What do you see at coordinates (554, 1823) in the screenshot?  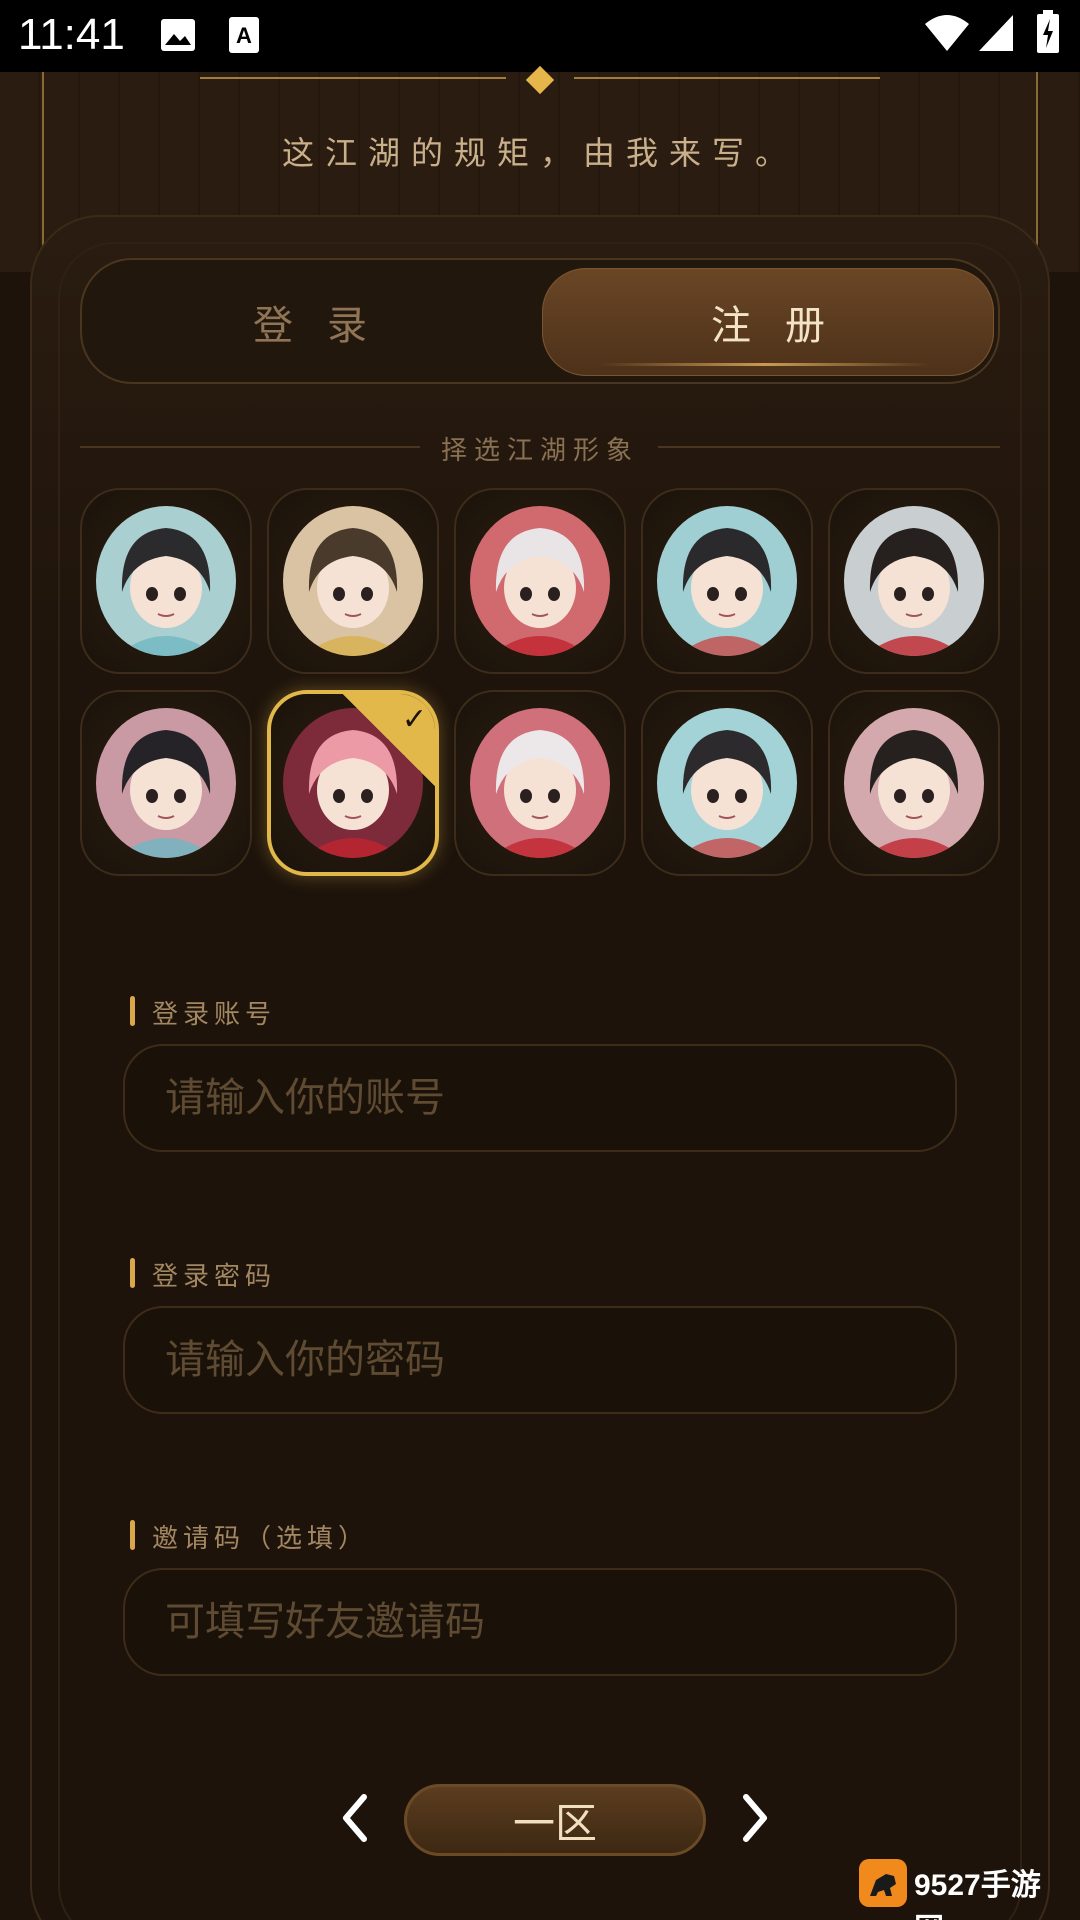 I see `server-name: 一区` at bounding box center [554, 1823].